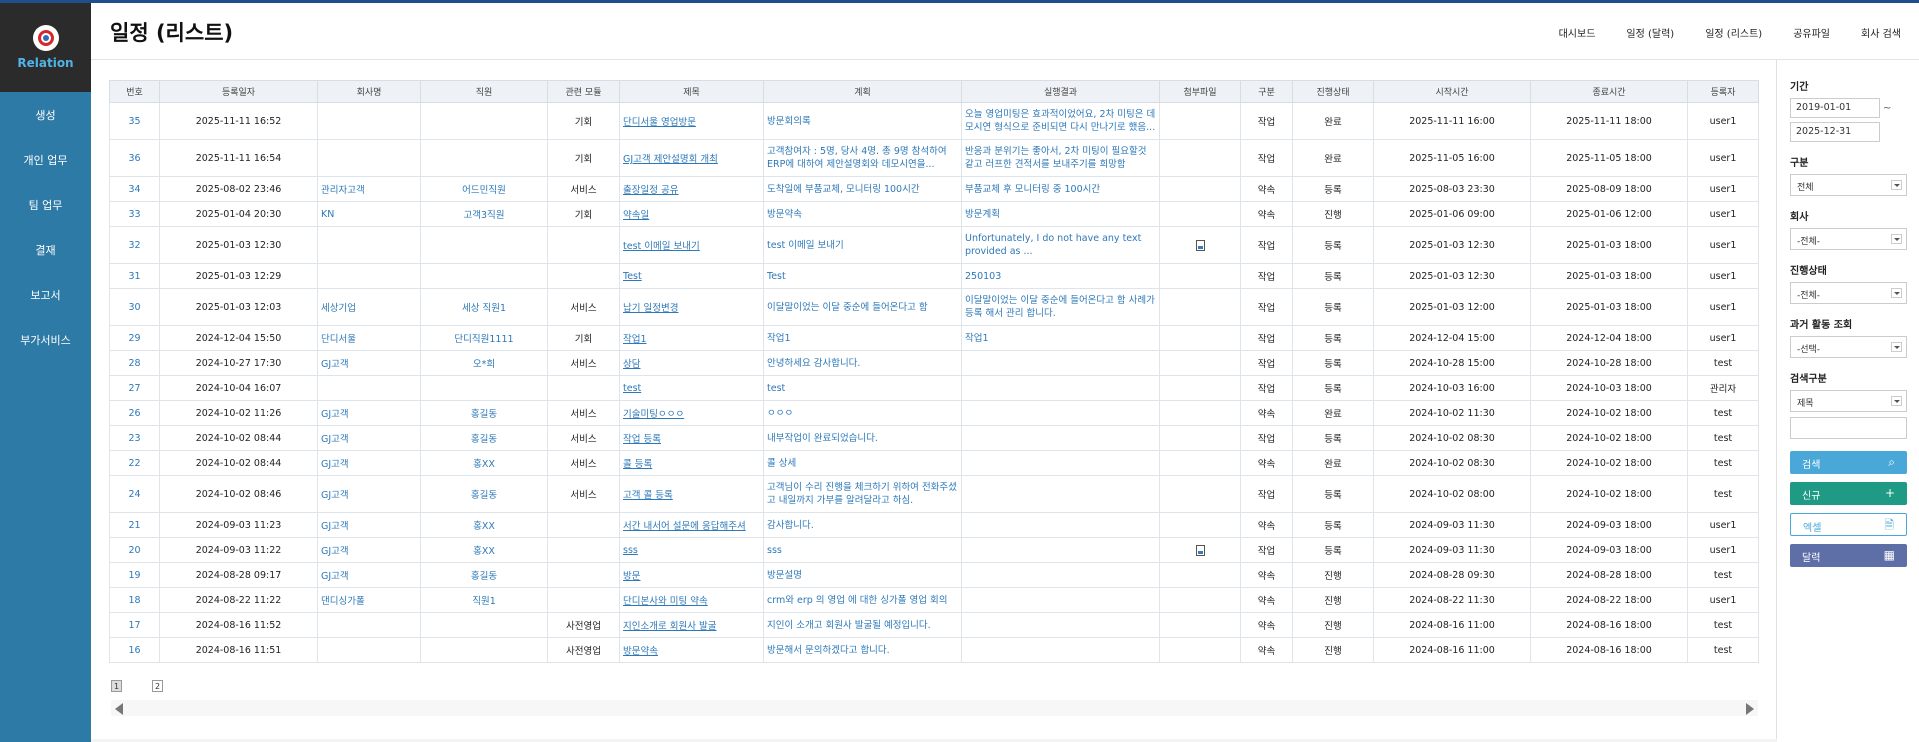  What do you see at coordinates (1266, 91) in the screenshot?
I see `column-header: 구분` at bounding box center [1266, 91].